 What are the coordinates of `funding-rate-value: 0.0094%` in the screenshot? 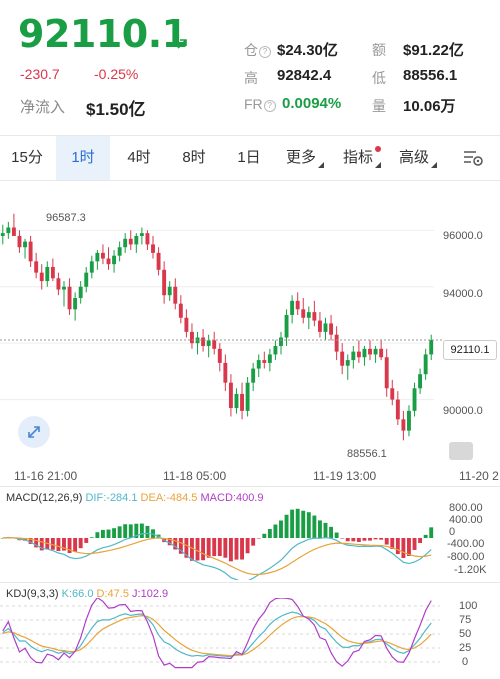 It's located at (312, 103).